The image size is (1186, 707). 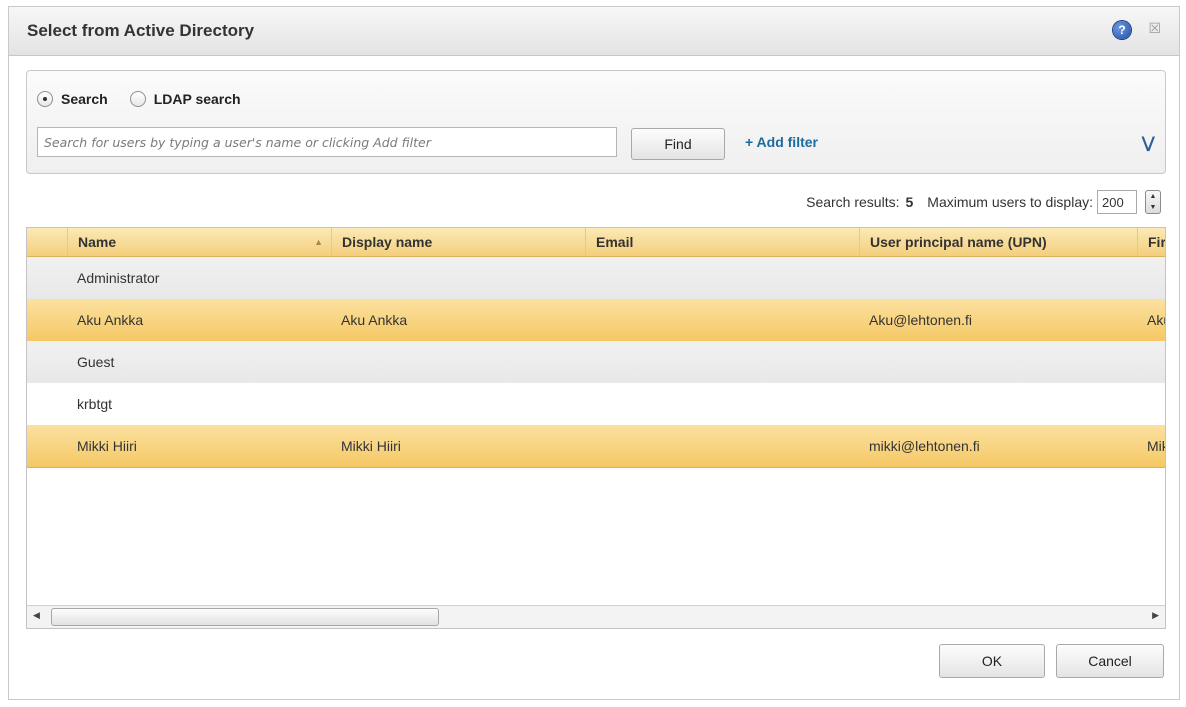 I want to click on scroll-right-icon: ▶, so click(x=1155, y=615).